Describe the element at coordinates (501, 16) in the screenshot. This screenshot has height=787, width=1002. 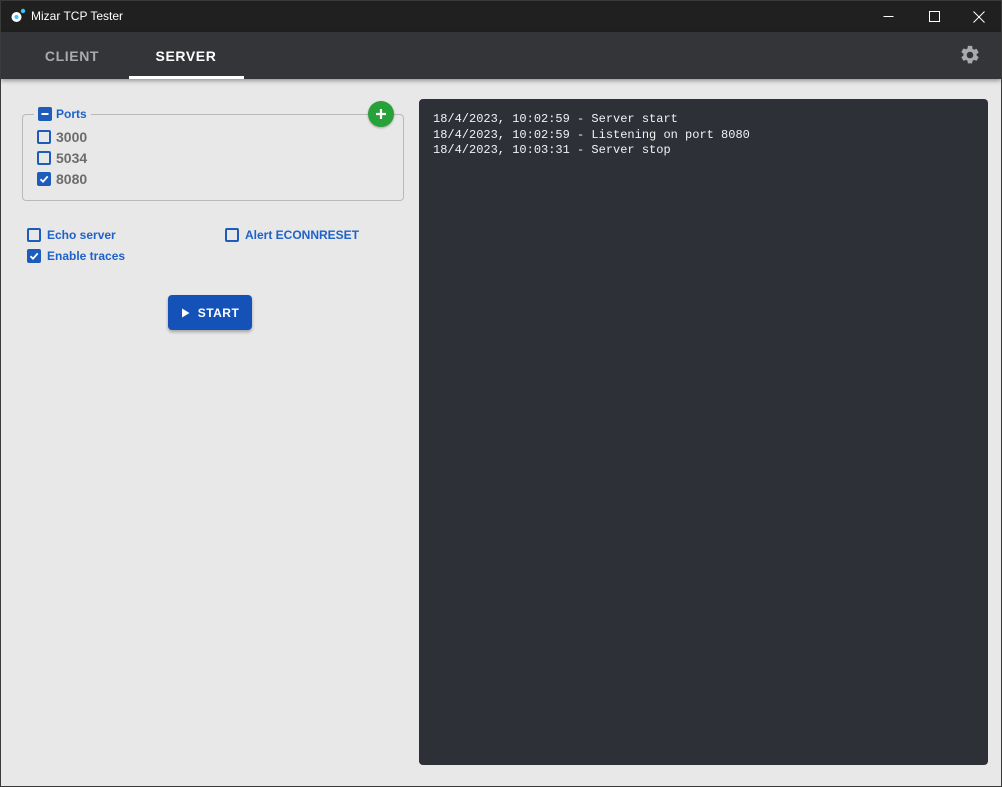
I see `title-bar: Mizar TCP Tester` at that location.